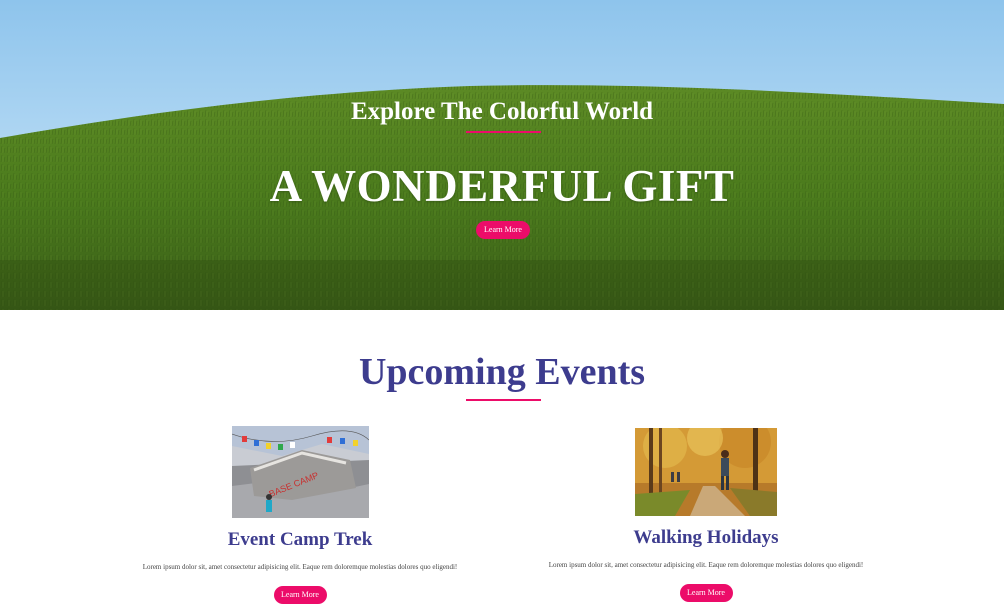 This screenshot has height=610, width=1004. I want to click on hero-subtitle: Explore The Colorful World, so click(502, 111).